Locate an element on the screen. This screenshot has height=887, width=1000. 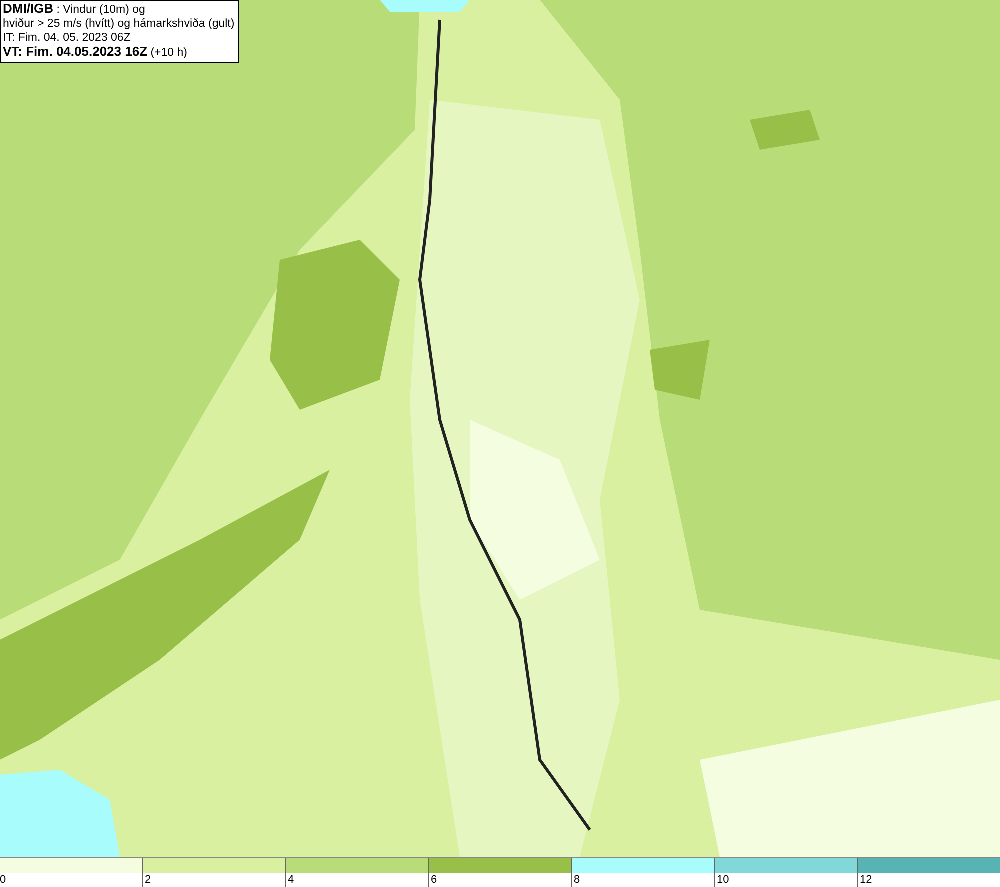
map-title-line: DMI/IGB : Vindur (10m) og is located at coordinates (74, 9).